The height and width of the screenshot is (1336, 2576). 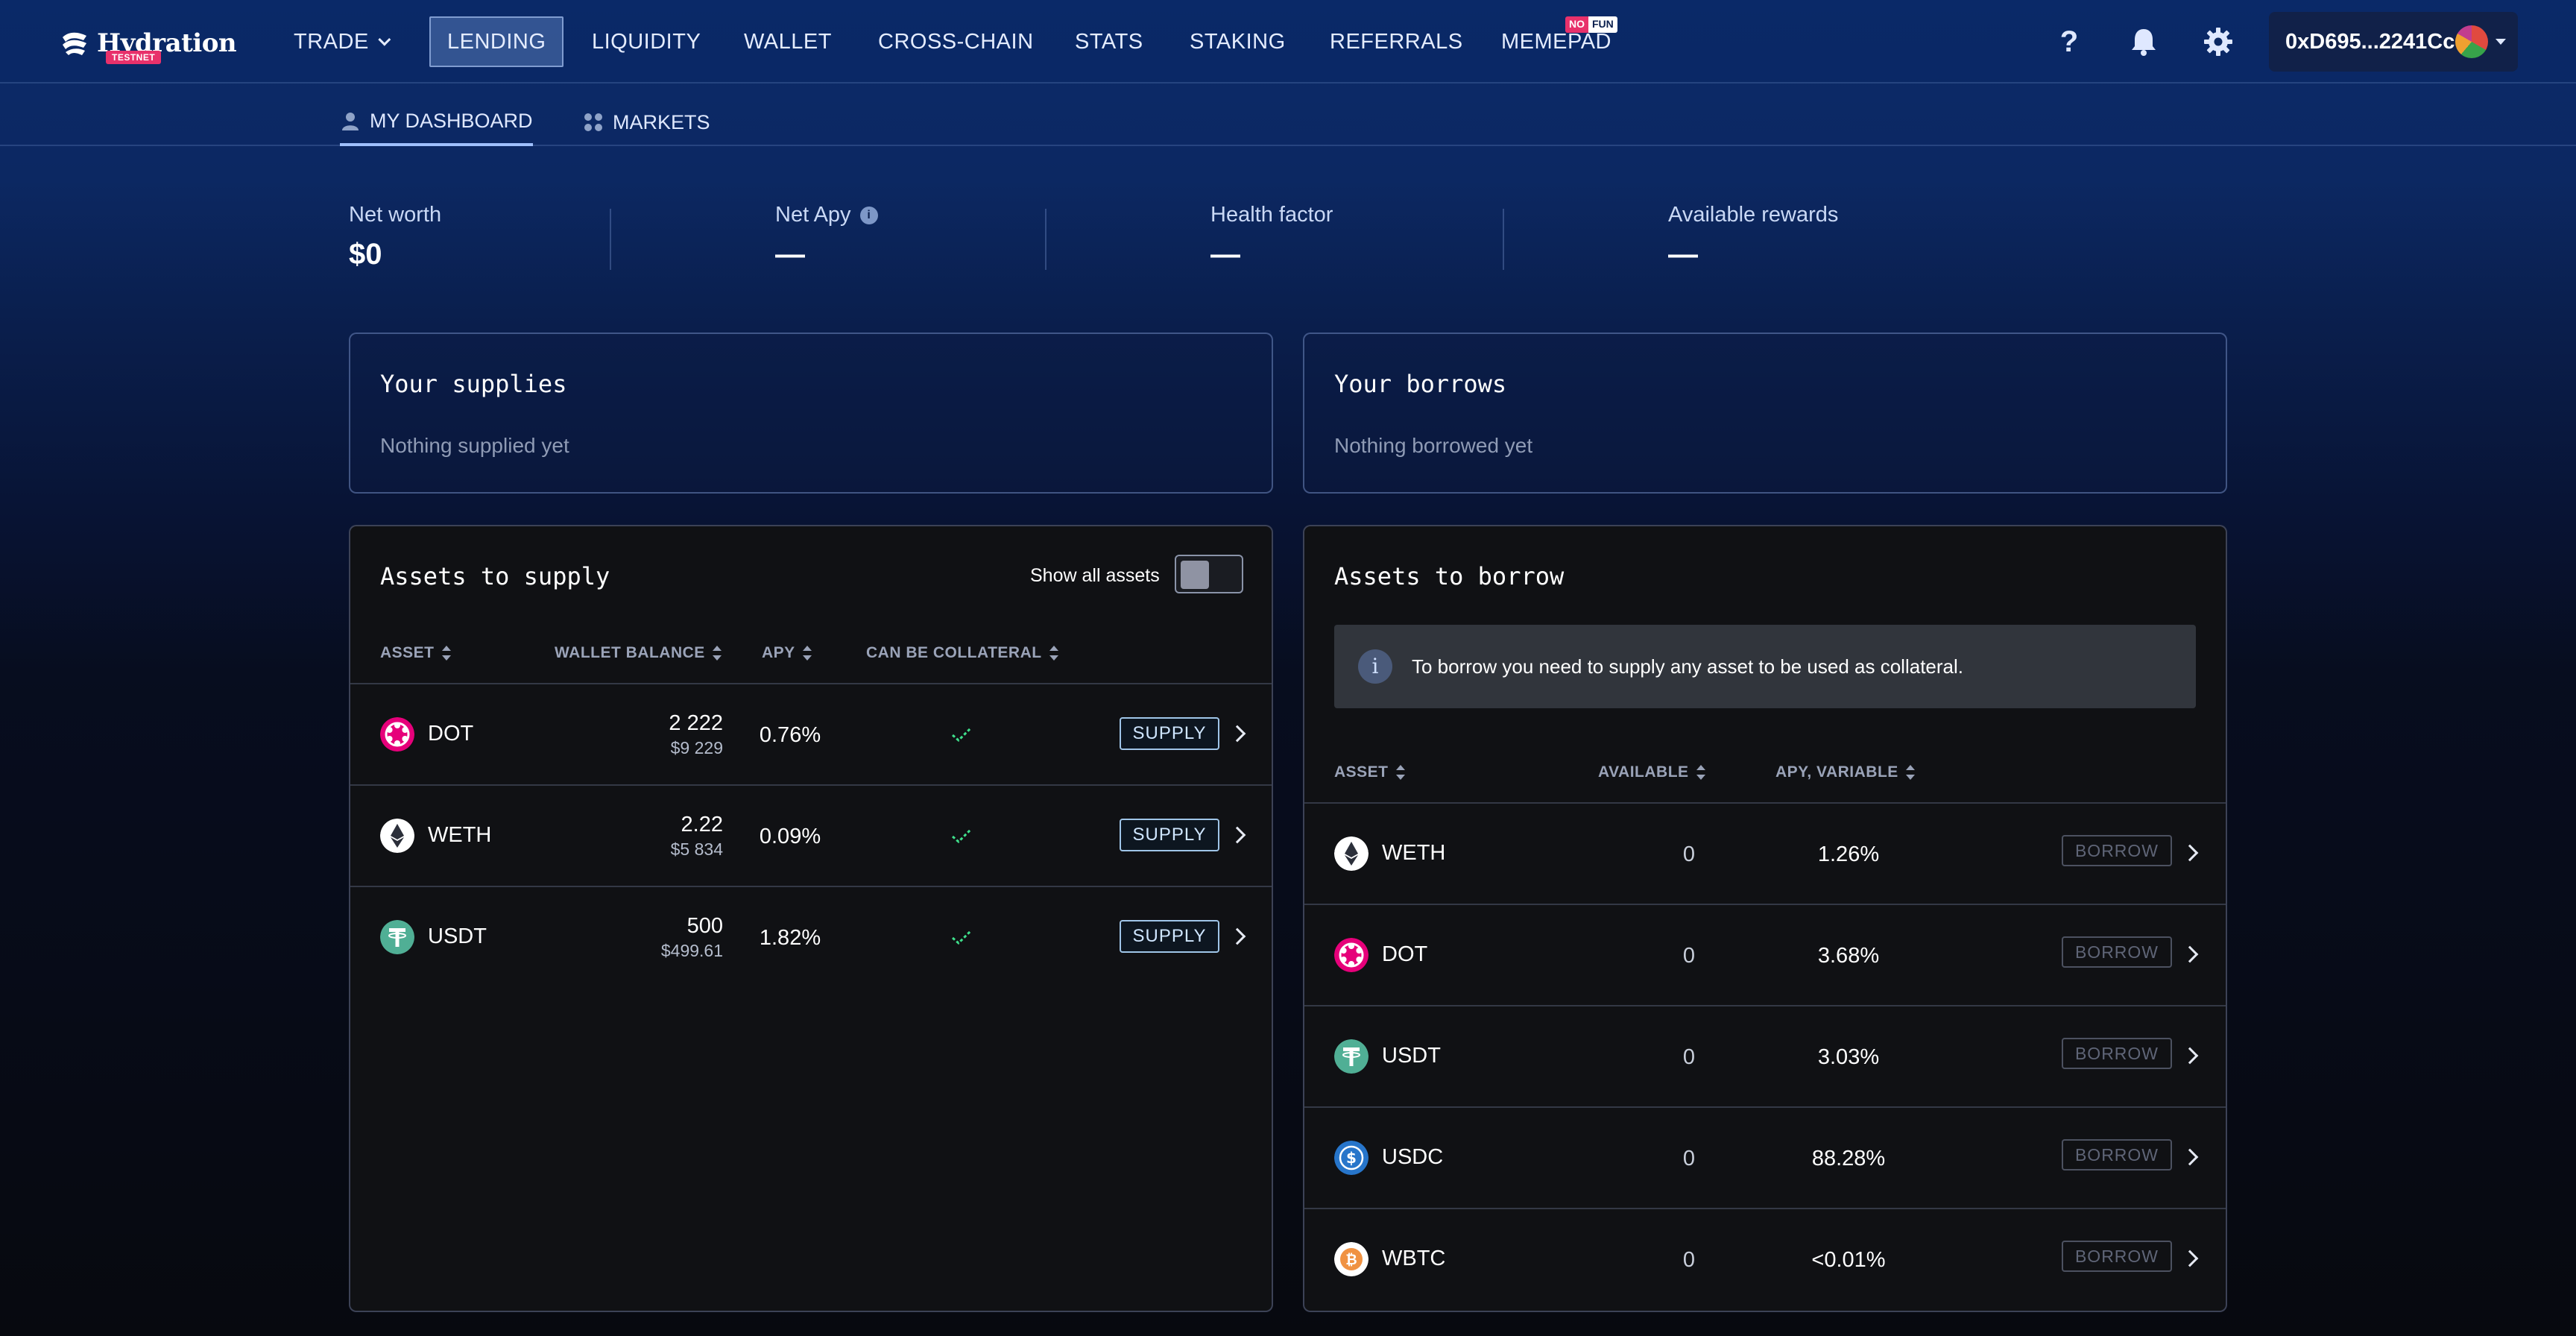 I want to click on wbtc-icon: ₿, so click(x=1351, y=1259).